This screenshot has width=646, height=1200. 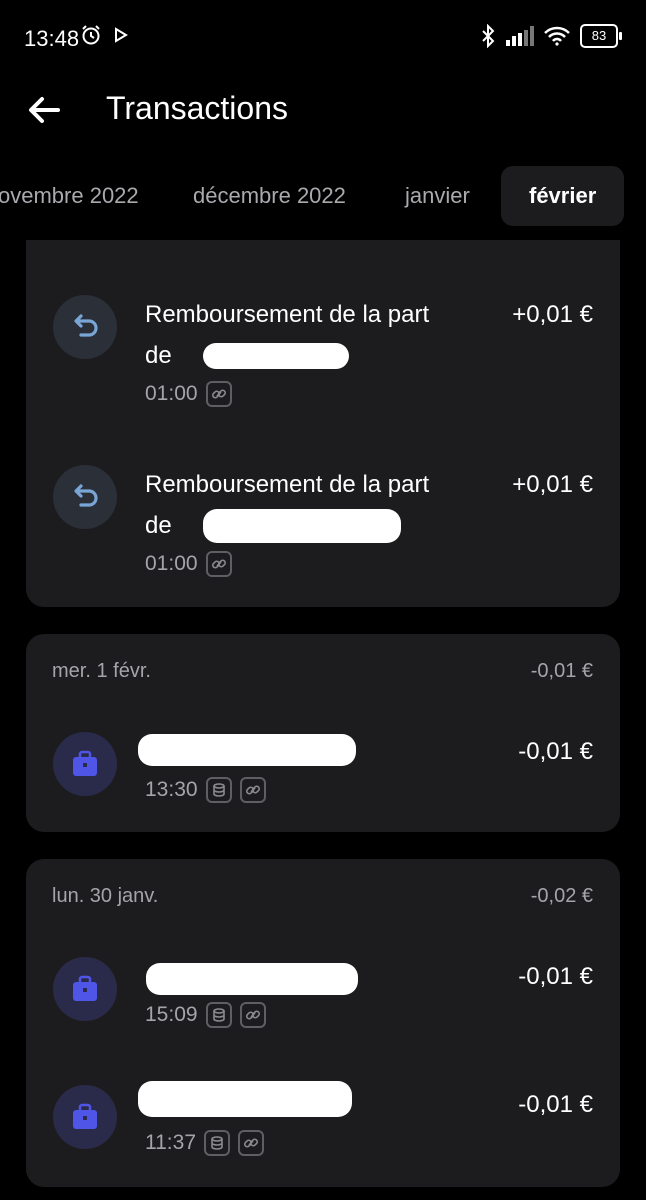 What do you see at coordinates (69, 196) in the screenshot?
I see `tab-november-2022: ovembre 2022` at bounding box center [69, 196].